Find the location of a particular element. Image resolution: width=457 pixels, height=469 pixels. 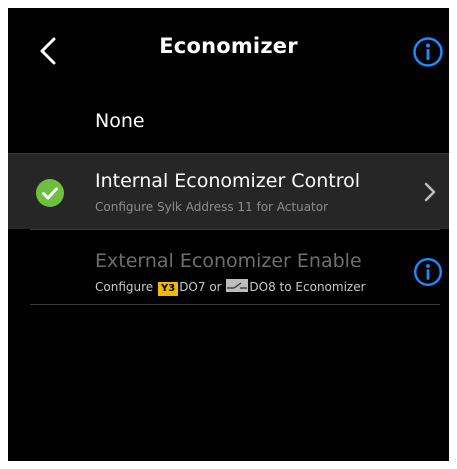

option-external-label: External Economizer Enable is located at coordinates (228, 261).